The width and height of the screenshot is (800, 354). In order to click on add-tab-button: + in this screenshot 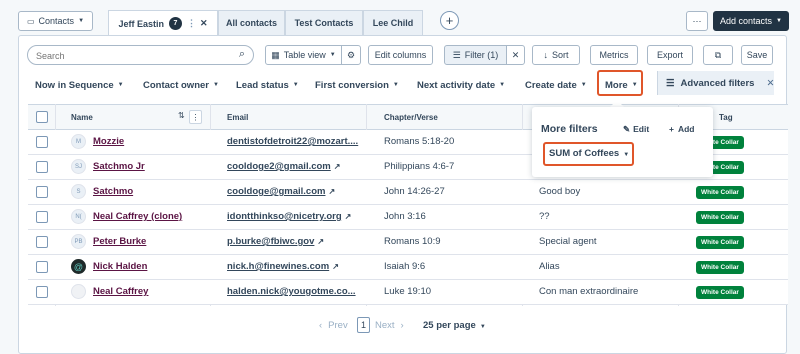, I will do `click(449, 20)`.